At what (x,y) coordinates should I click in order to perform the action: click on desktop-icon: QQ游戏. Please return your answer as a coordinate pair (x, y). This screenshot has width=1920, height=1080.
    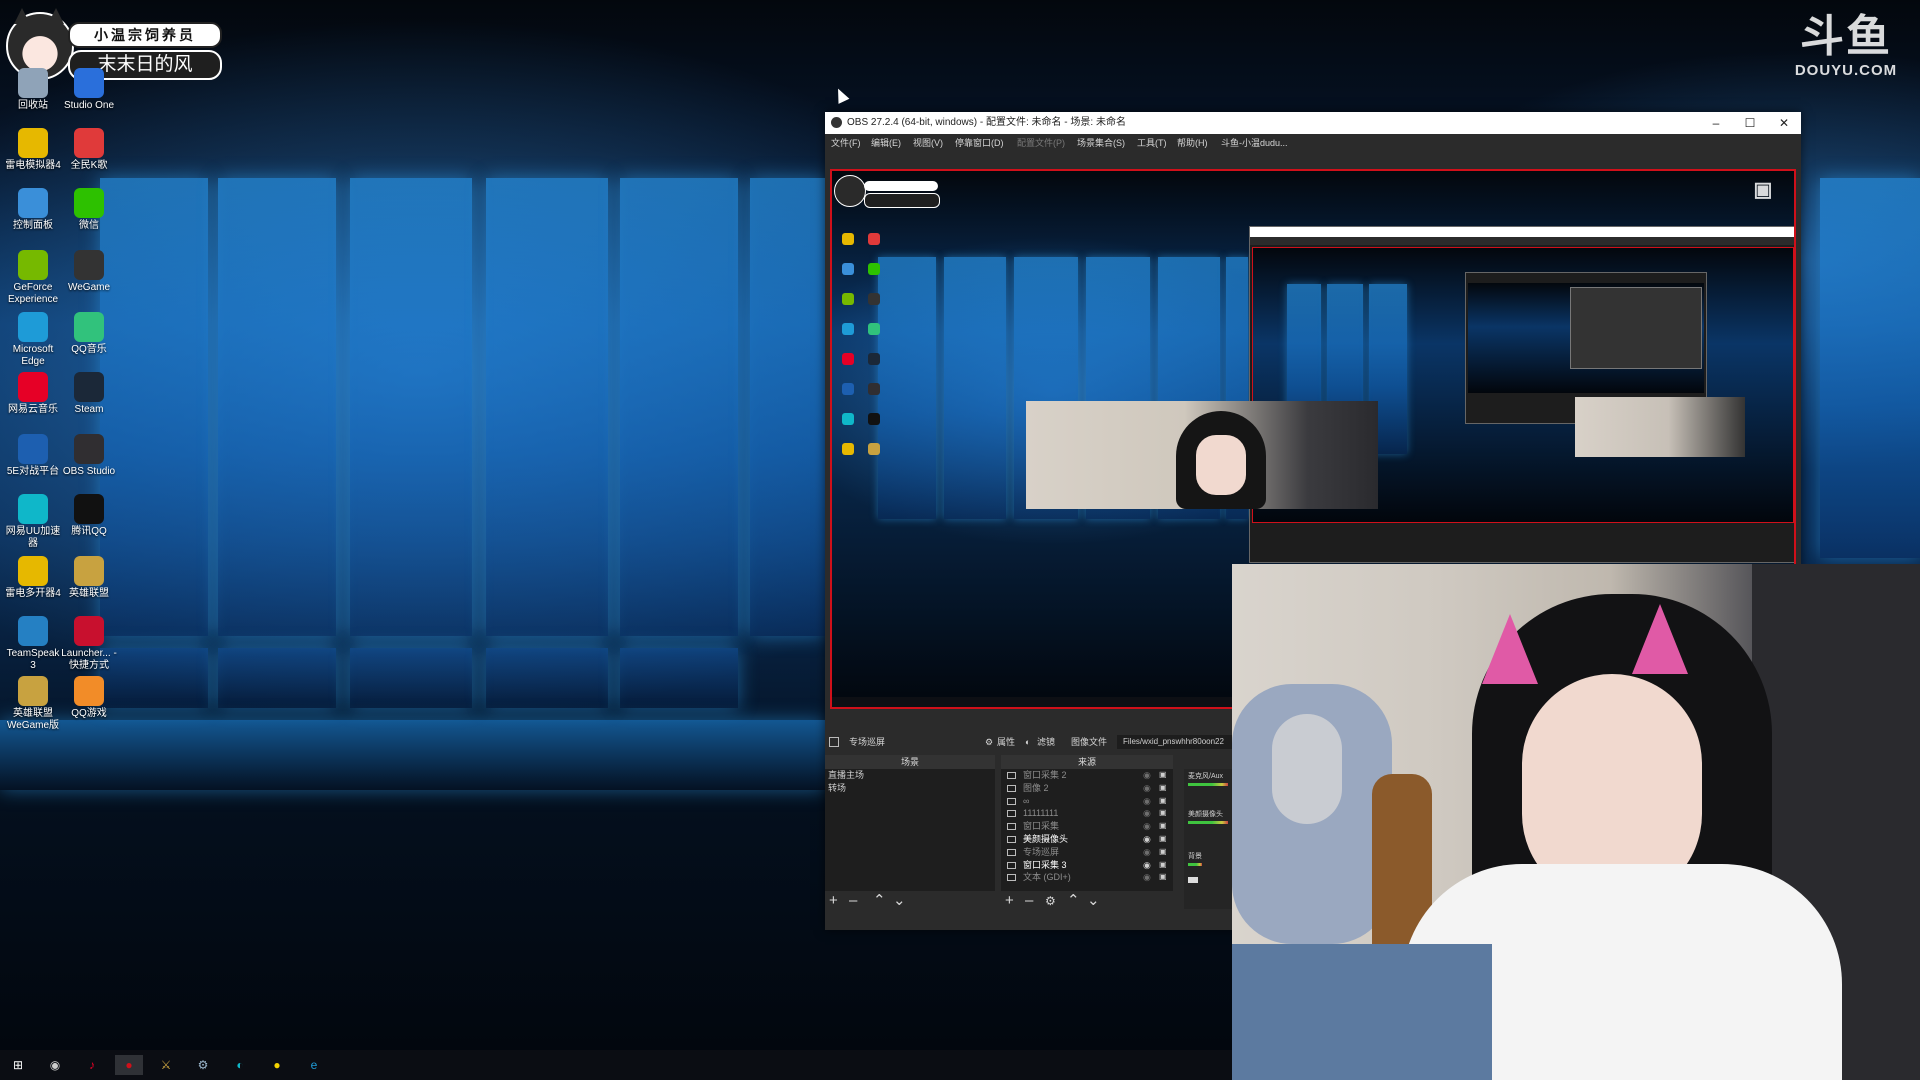
    Looking at the image, I should click on (89, 698).